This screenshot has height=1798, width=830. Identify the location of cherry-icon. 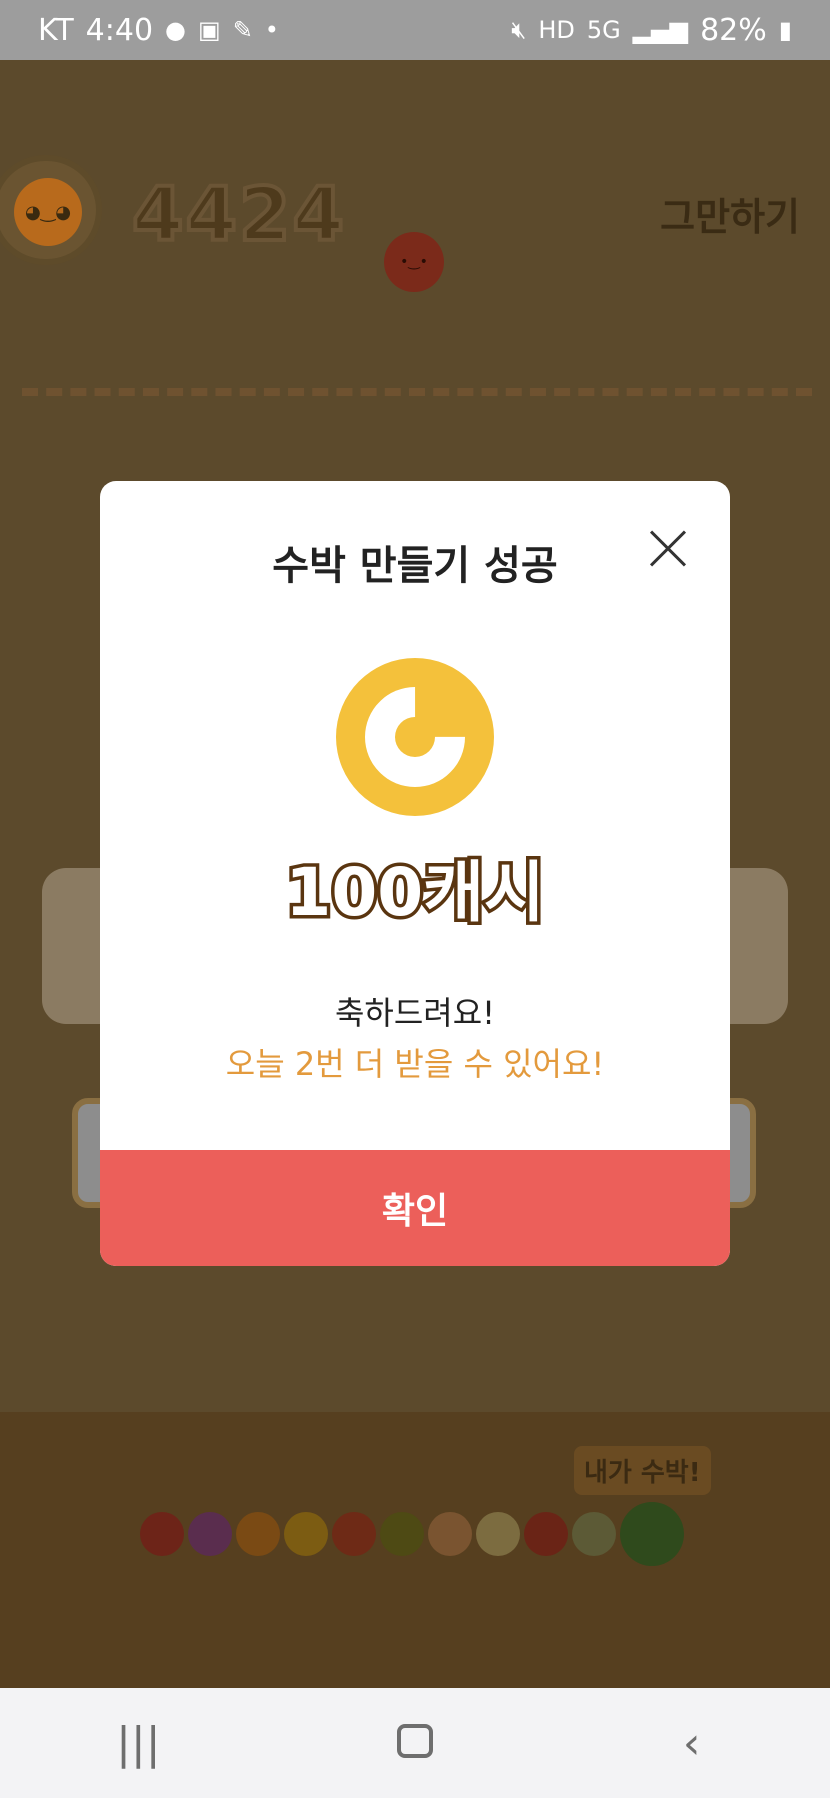
(162, 1534).